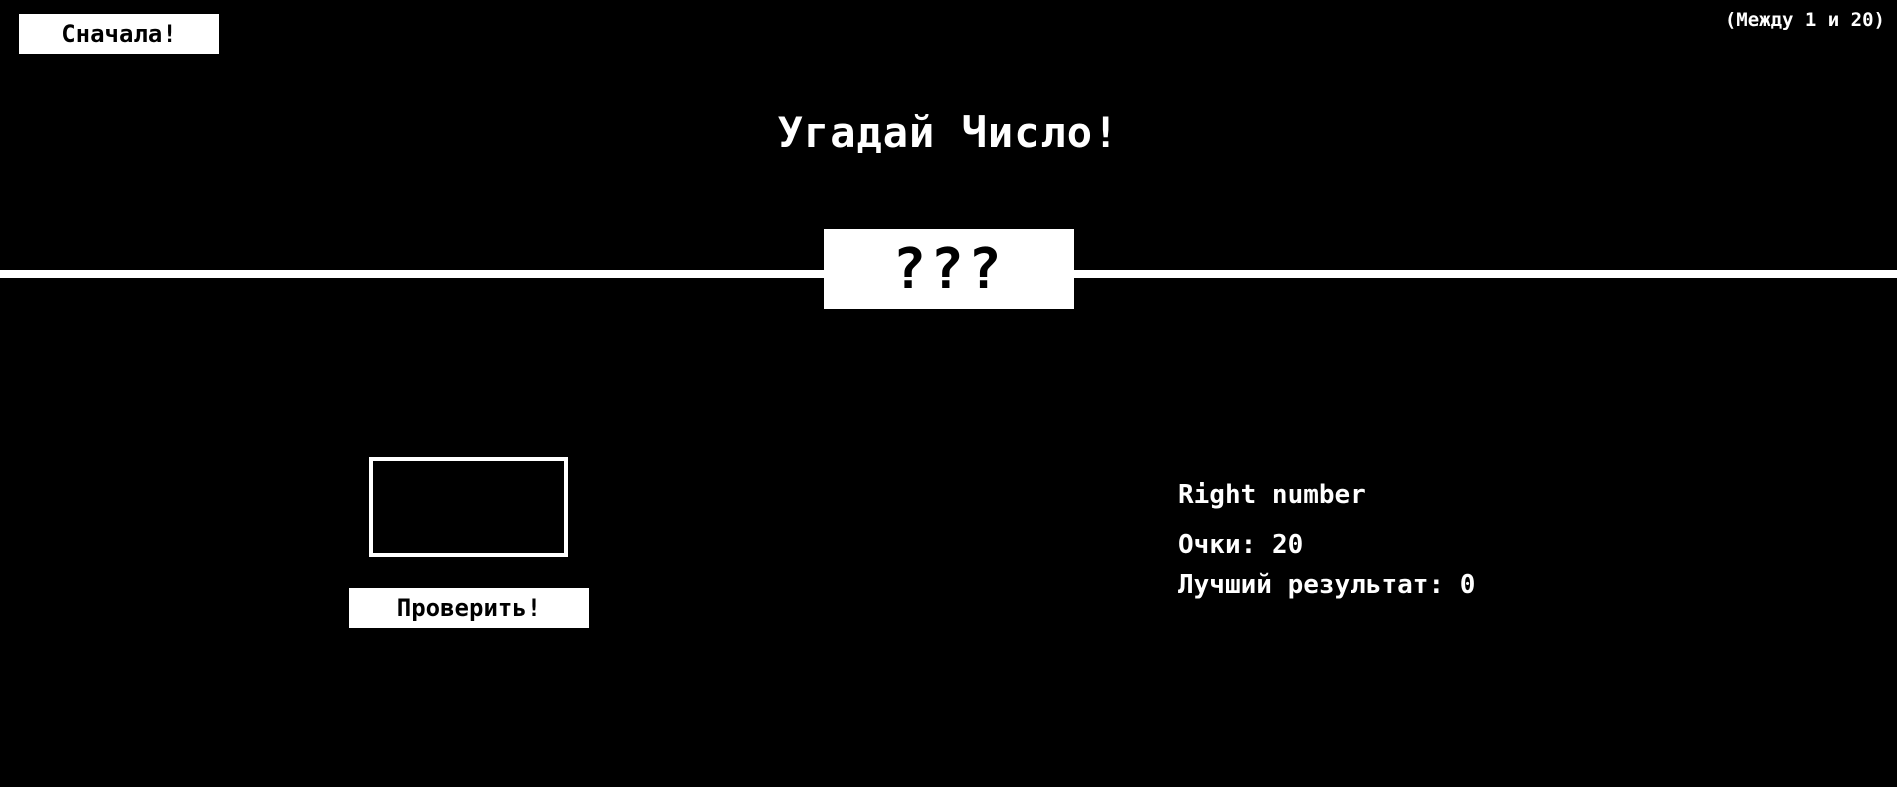 This screenshot has width=1897, height=787. What do you see at coordinates (468, 507) in the screenshot?
I see `guess-input` at bounding box center [468, 507].